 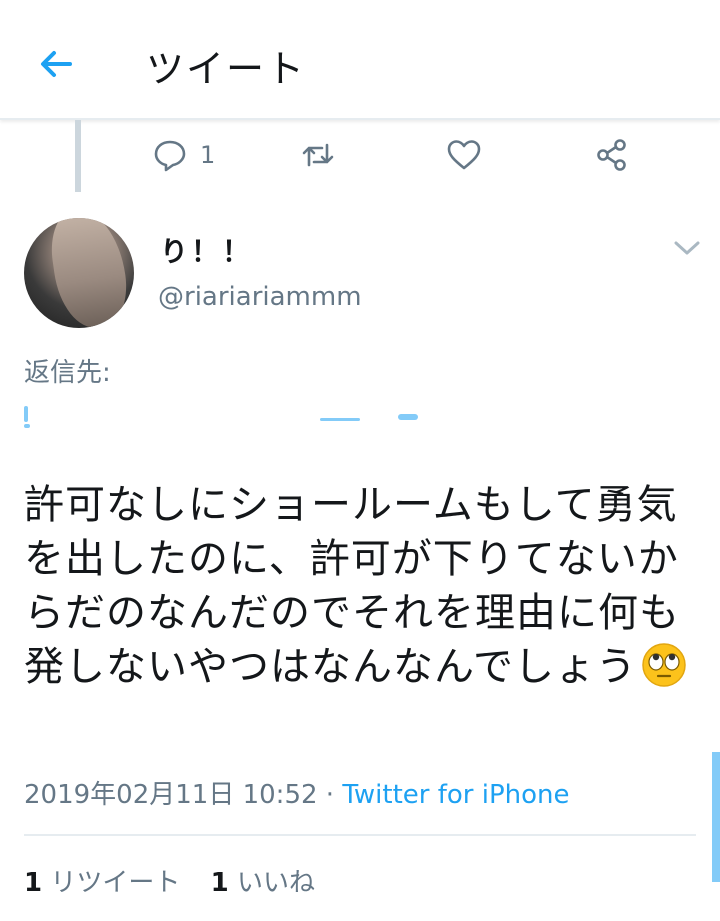 I want to click on reply-icon, so click(x=170, y=156).